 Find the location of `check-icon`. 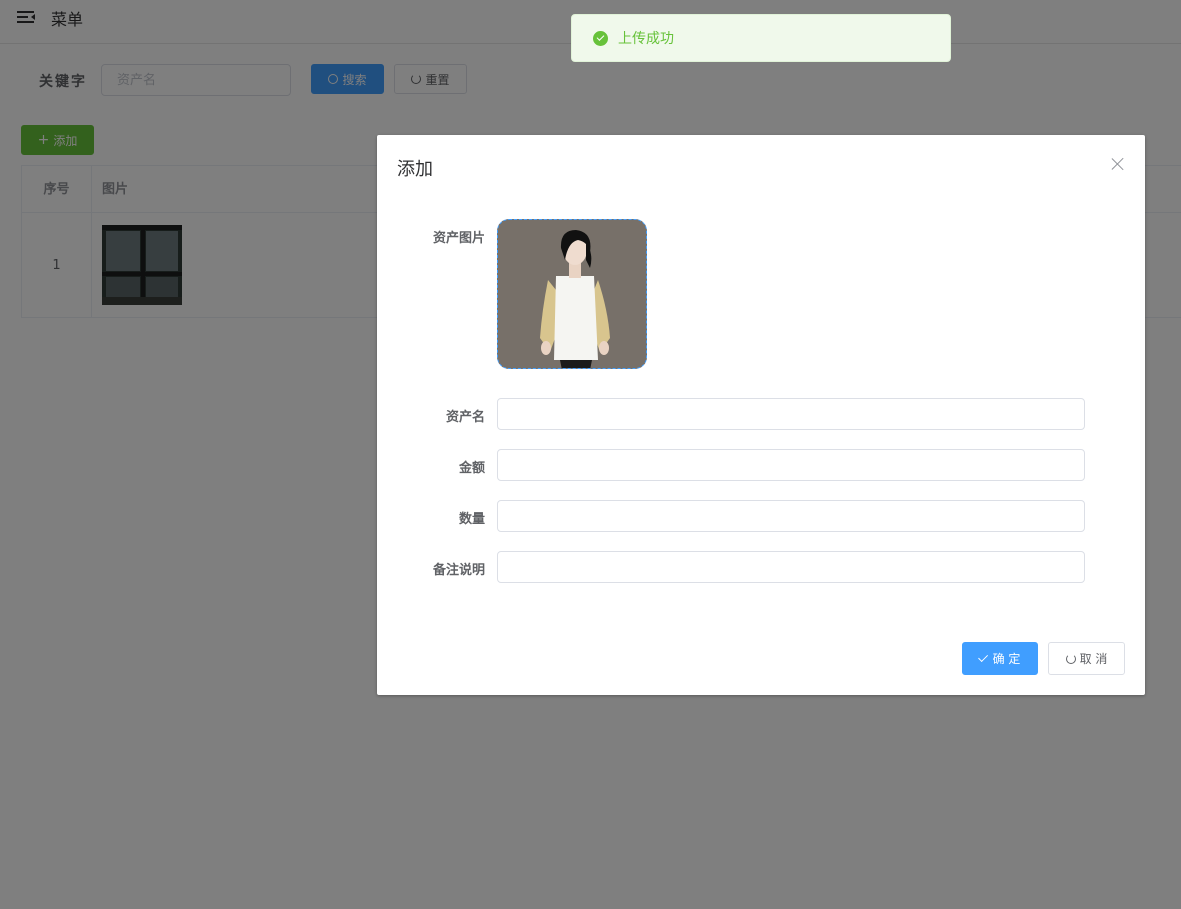

check-icon is located at coordinates (982, 657).